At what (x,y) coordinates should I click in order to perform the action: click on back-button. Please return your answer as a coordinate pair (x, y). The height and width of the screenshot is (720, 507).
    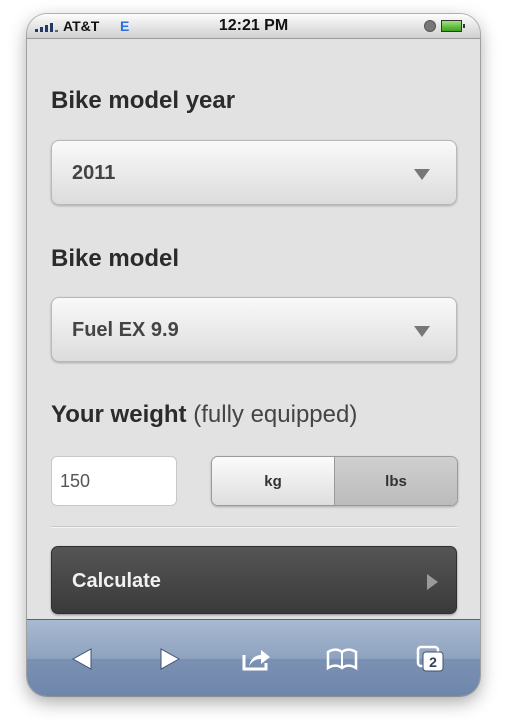
    Looking at the image, I should click on (82, 659).